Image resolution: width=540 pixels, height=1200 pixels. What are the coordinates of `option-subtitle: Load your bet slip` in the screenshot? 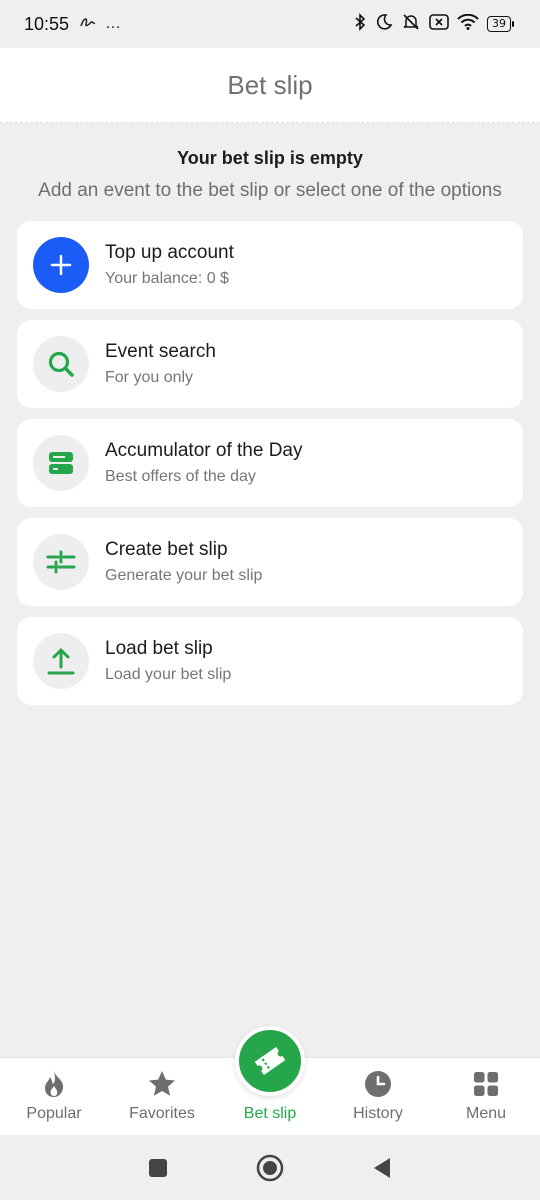 It's located at (168, 674).